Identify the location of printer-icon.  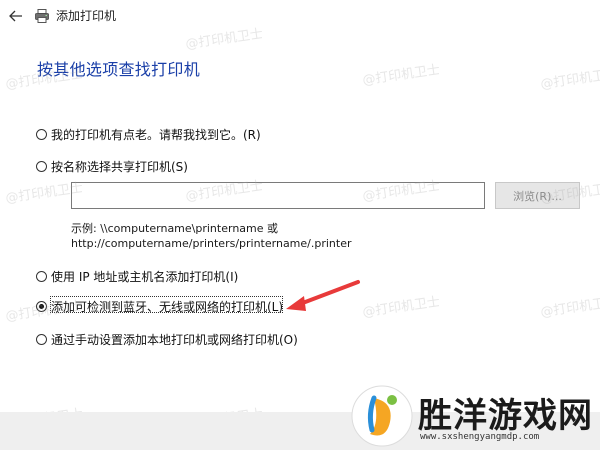
(42, 16).